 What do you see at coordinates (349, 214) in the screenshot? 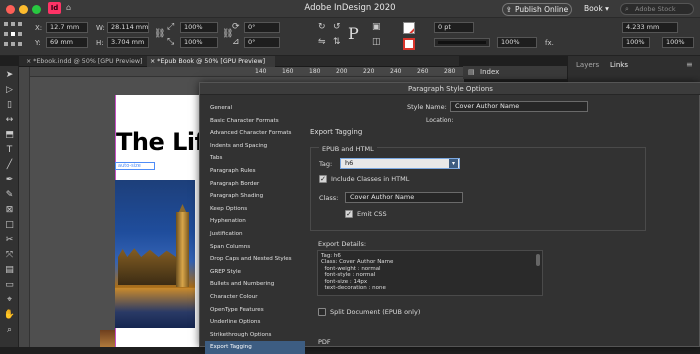
I see `emit-css-checkbox: ✓` at bounding box center [349, 214].